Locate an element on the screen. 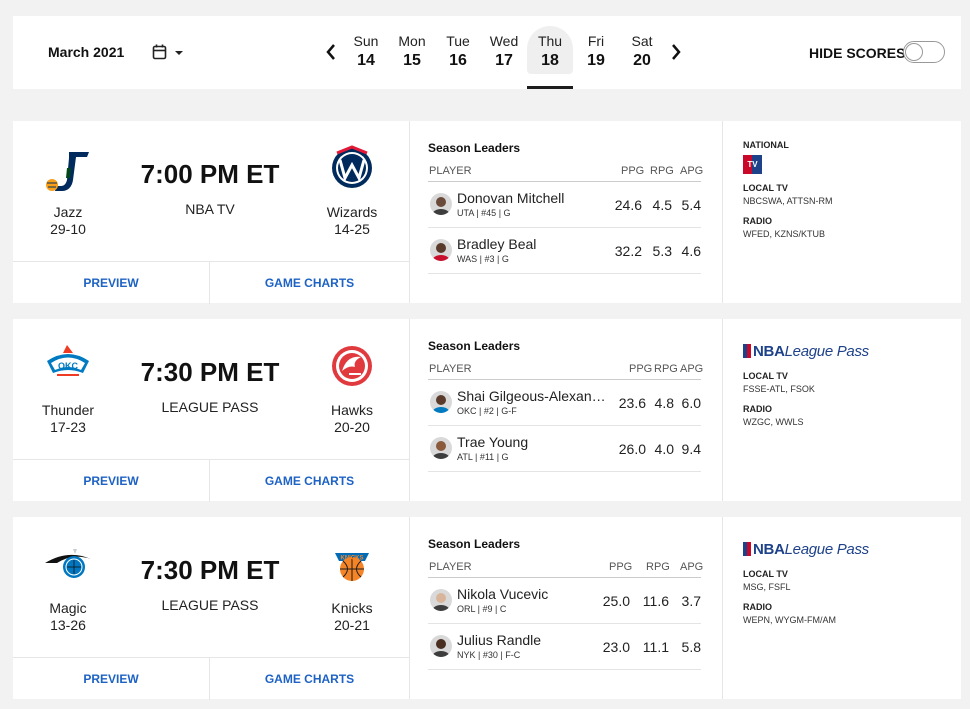 This screenshot has height=709, width=970. day-mon: Mon 15 is located at coordinates (412, 52).